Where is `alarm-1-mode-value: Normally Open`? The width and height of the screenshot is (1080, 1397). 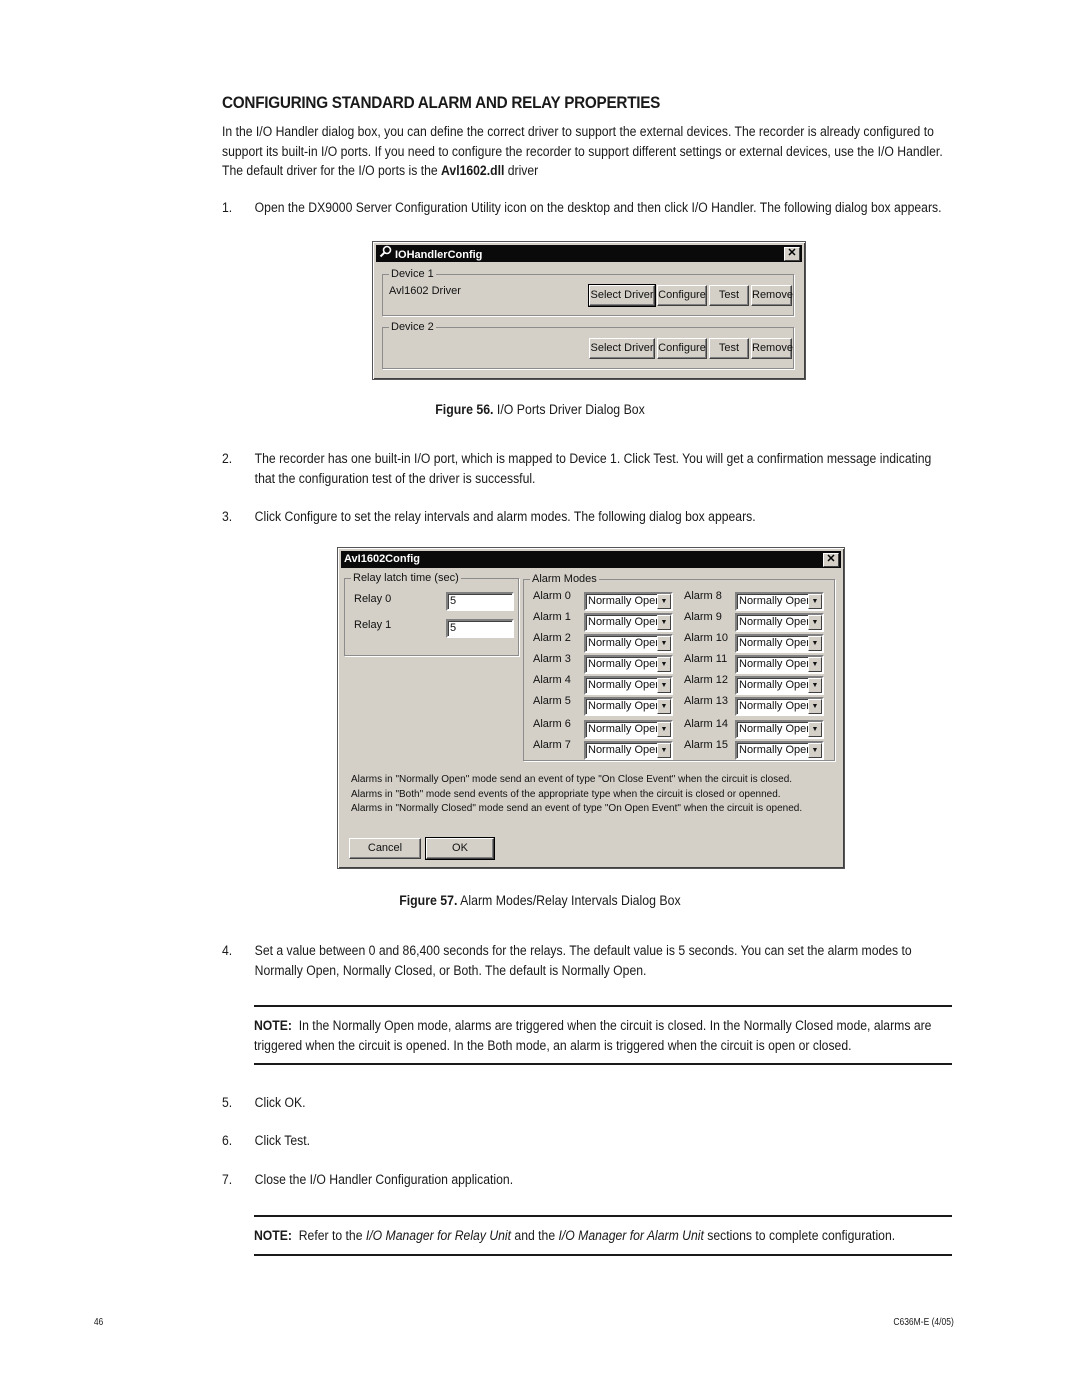 alarm-1-mode-value: Normally Open is located at coordinates (625, 622).